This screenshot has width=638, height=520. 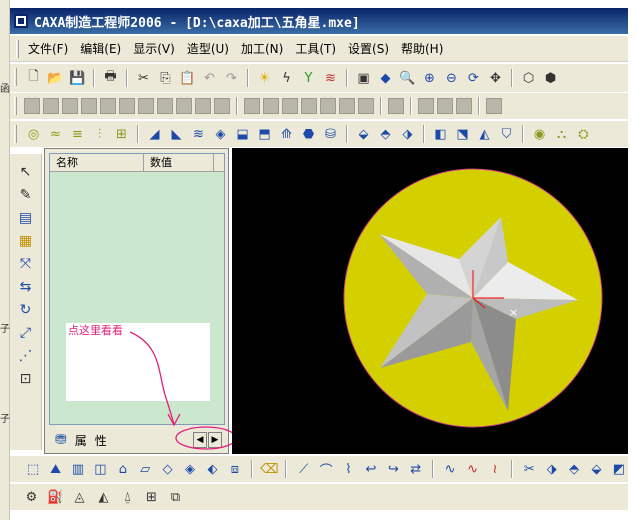 What do you see at coordinates (231, 78) in the screenshot?
I see `redo-icon: ↷` at bounding box center [231, 78].